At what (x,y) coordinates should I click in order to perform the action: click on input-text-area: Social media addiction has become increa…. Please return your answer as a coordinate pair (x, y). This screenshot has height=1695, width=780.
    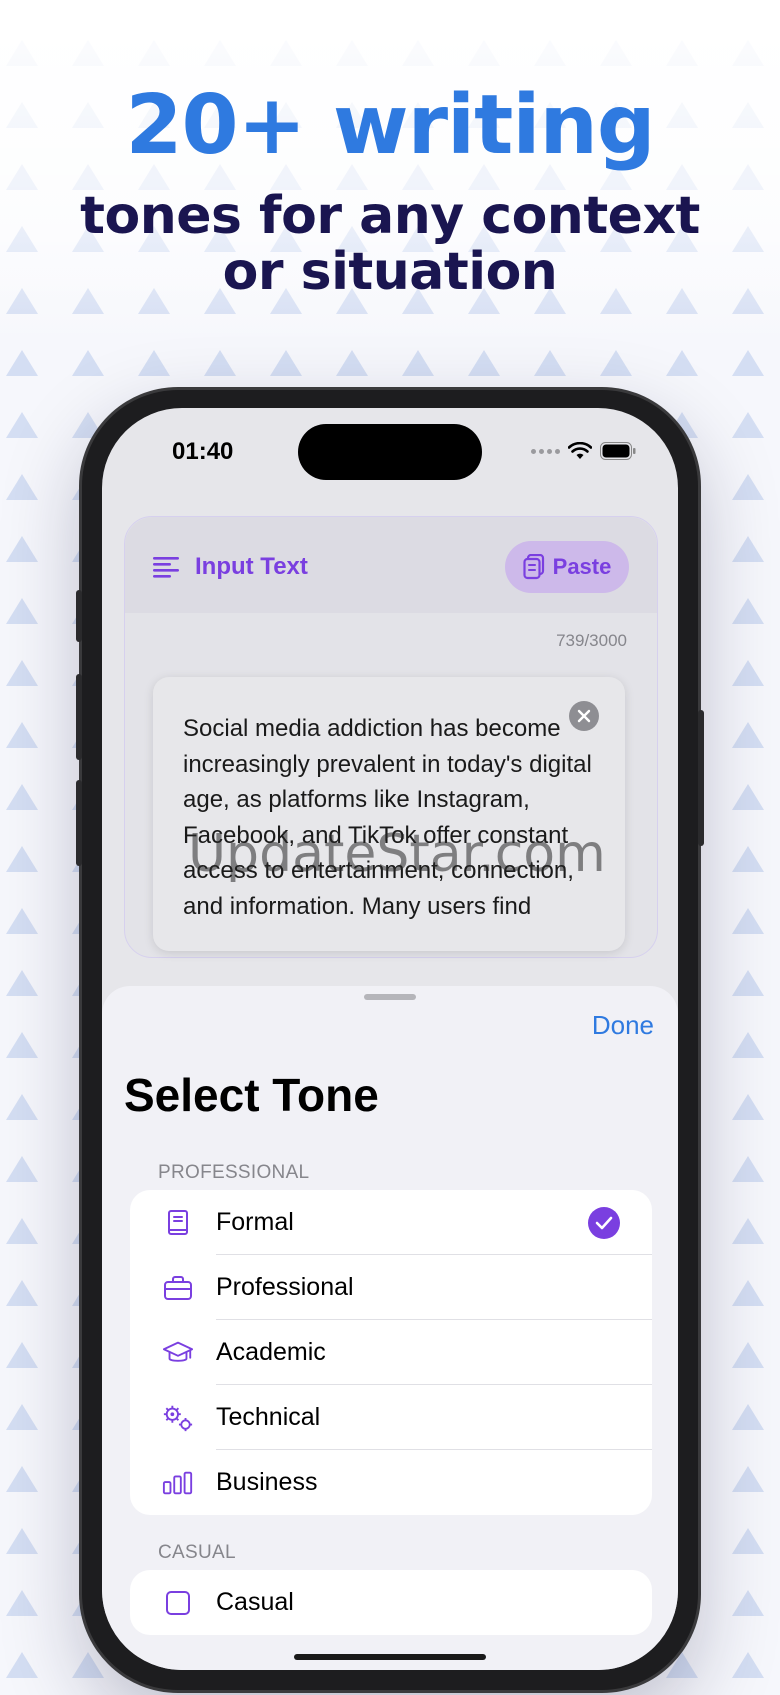
    Looking at the image, I should click on (389, 814).